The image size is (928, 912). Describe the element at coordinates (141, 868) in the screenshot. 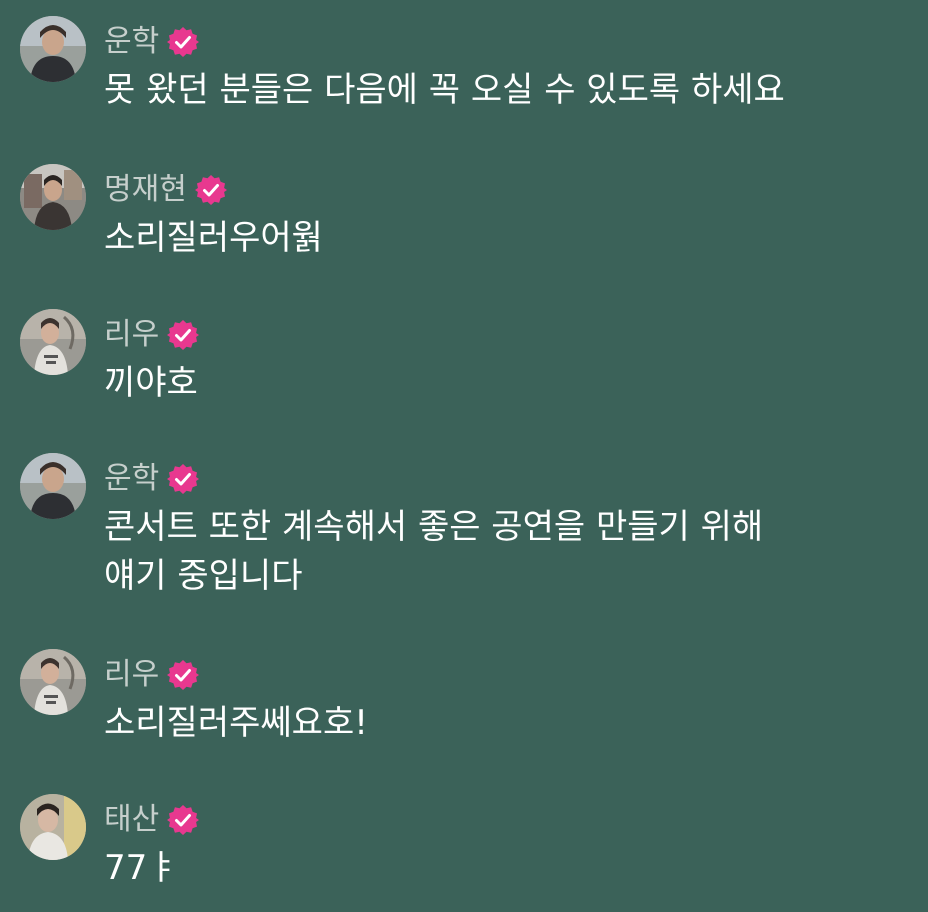

I see `message-text: 77ㅑ` at that location.